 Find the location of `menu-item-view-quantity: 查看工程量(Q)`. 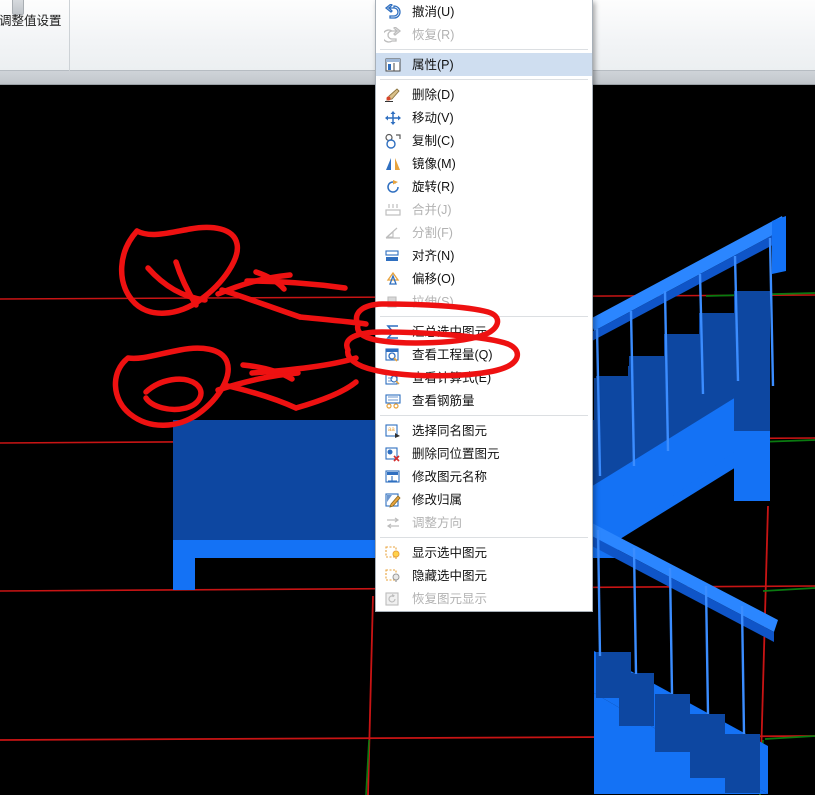

menu-item-view-quantity: 查看工程量(Q) is located at coordinates (484, 354).